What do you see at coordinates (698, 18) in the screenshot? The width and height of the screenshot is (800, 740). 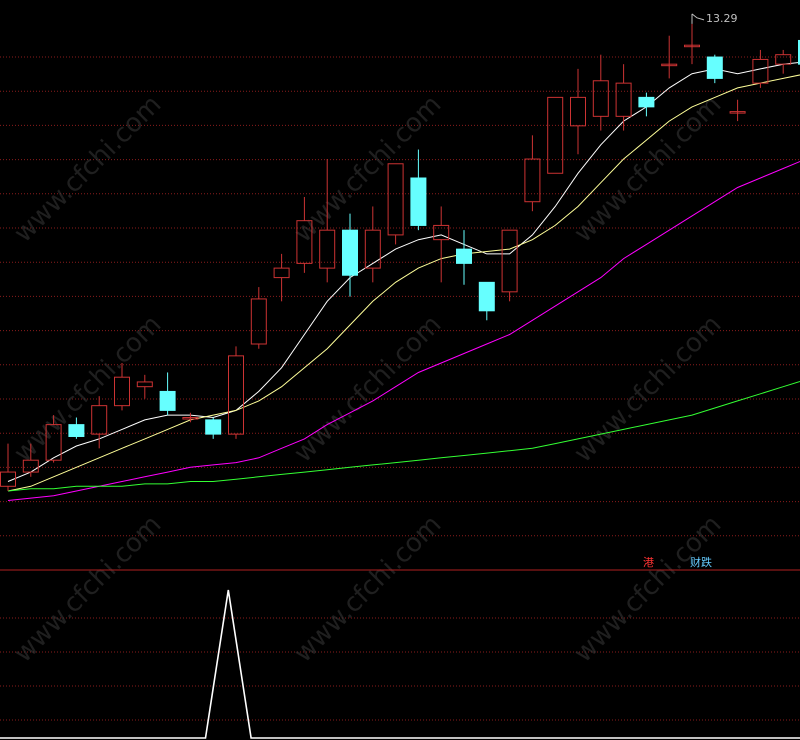 I see `high-marker-icon` at bounding box center [698, 18].